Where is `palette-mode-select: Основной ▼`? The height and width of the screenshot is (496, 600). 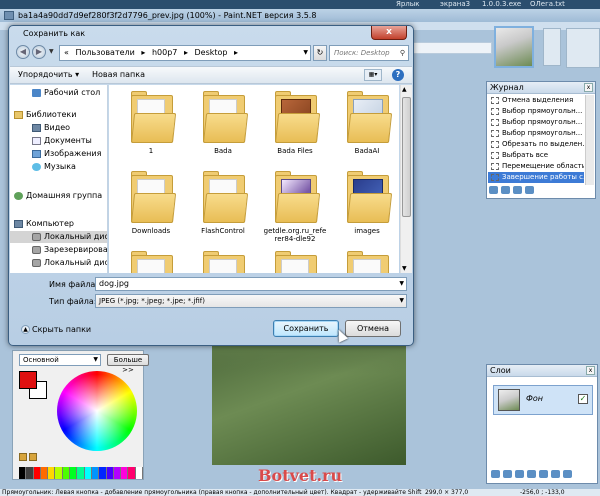 palette-mode-select: Основной ▼ is located at coordinates (60, 360).